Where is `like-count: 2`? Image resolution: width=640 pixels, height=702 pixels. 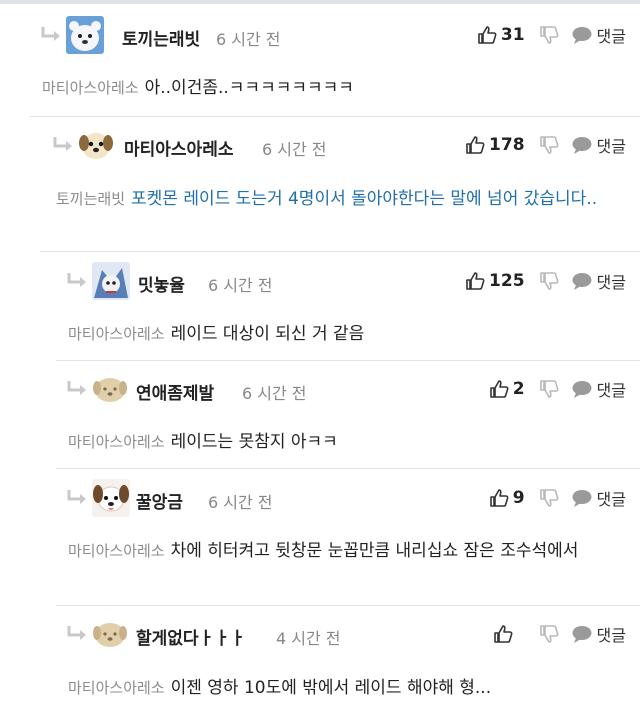 like-count: 2 is located at coordinates (518, 389).